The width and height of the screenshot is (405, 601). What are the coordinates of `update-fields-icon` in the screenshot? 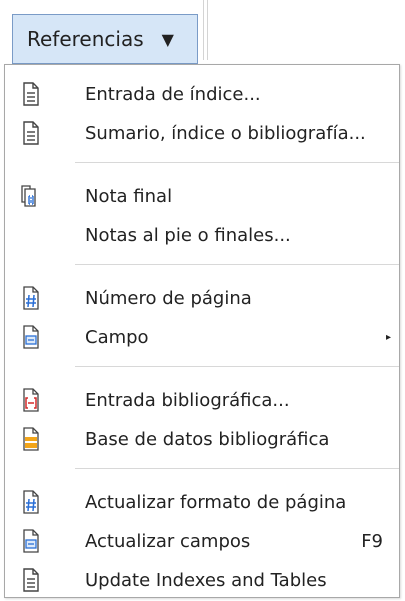 It's located at (31, 541).